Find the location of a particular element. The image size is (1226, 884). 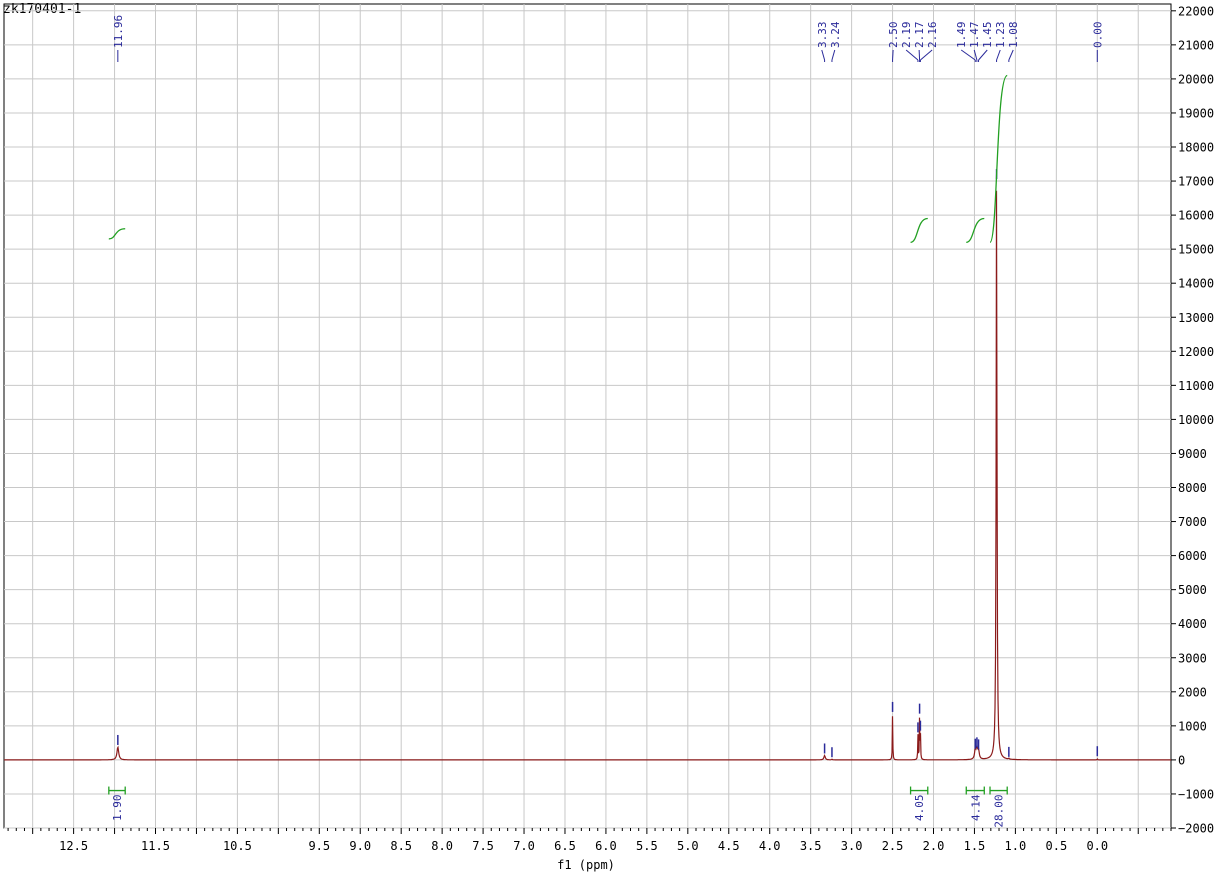

integral-value-text: 4.14 is located at coordinates (975, 807).